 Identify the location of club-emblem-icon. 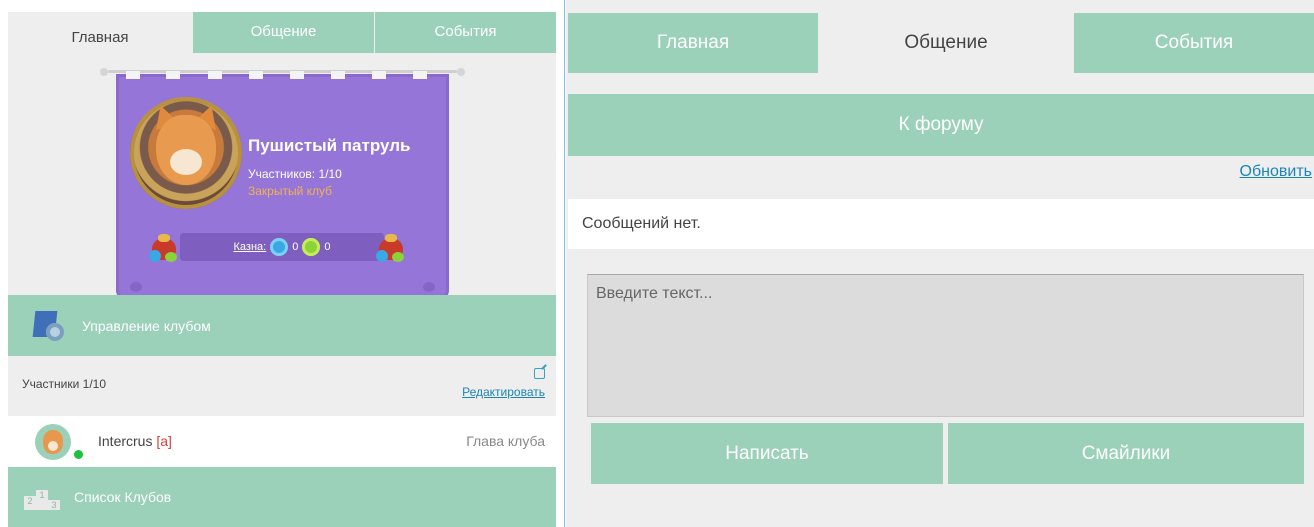
(186, 153).